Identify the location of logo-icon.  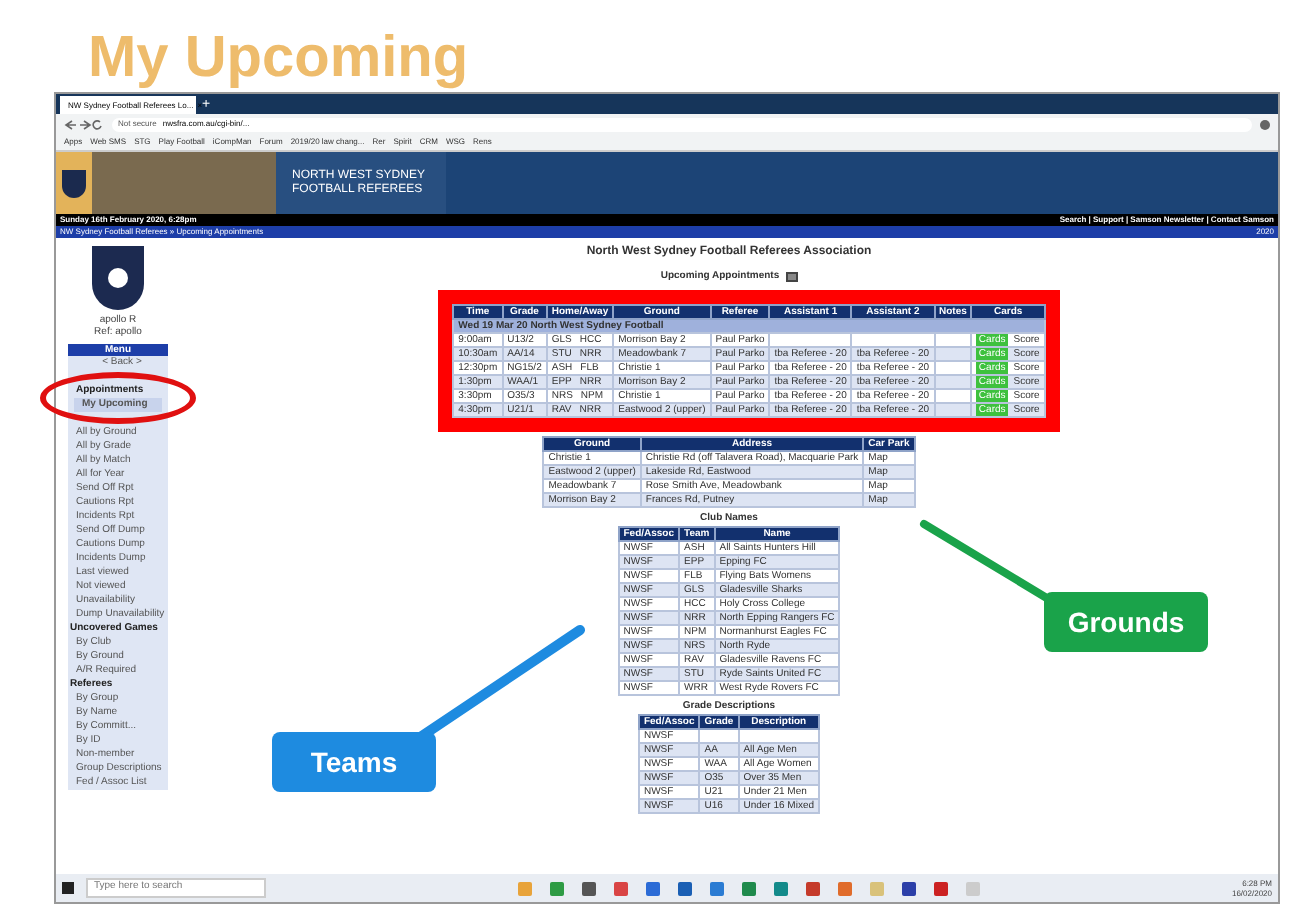
(74, 183).